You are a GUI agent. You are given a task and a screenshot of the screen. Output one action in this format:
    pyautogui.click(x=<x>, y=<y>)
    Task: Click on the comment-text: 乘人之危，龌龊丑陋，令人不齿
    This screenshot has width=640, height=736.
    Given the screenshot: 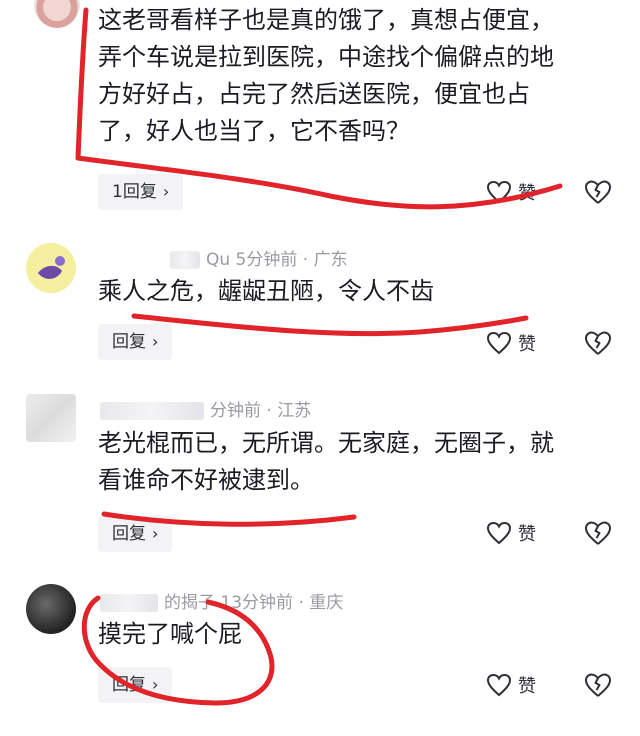 What is the action you would take?
    pyautogui.click(x=358, y=291)
    